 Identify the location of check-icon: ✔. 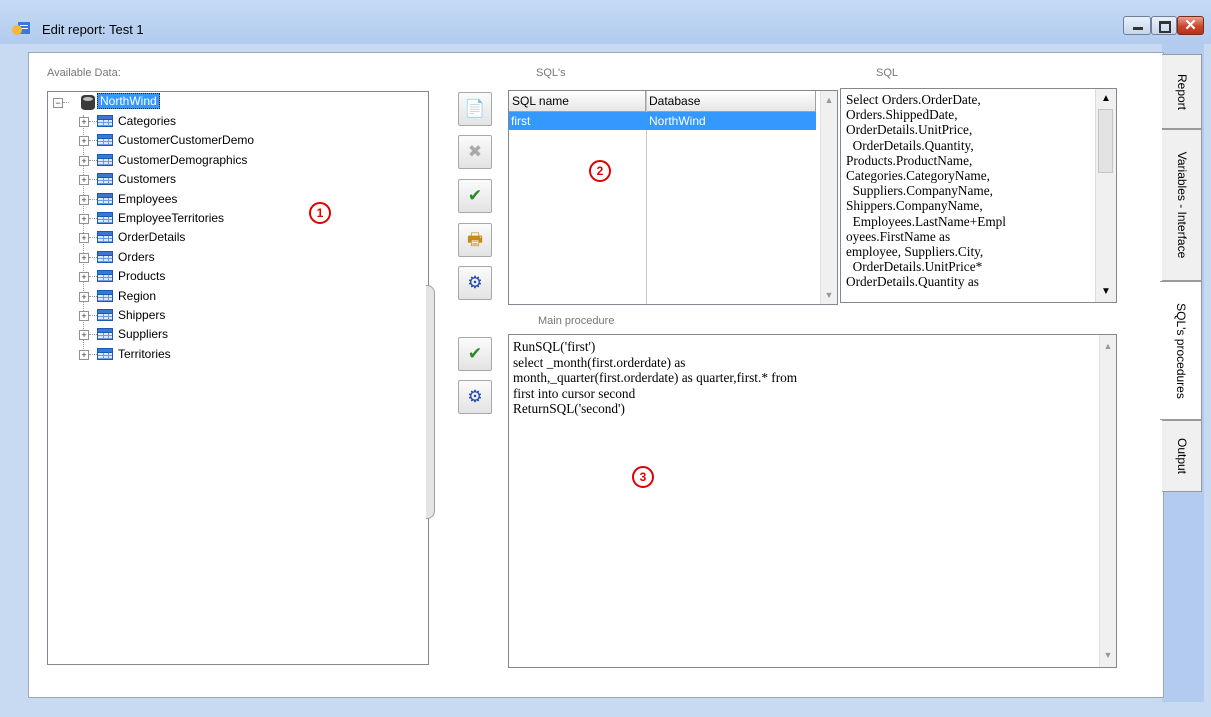
(475, 195).